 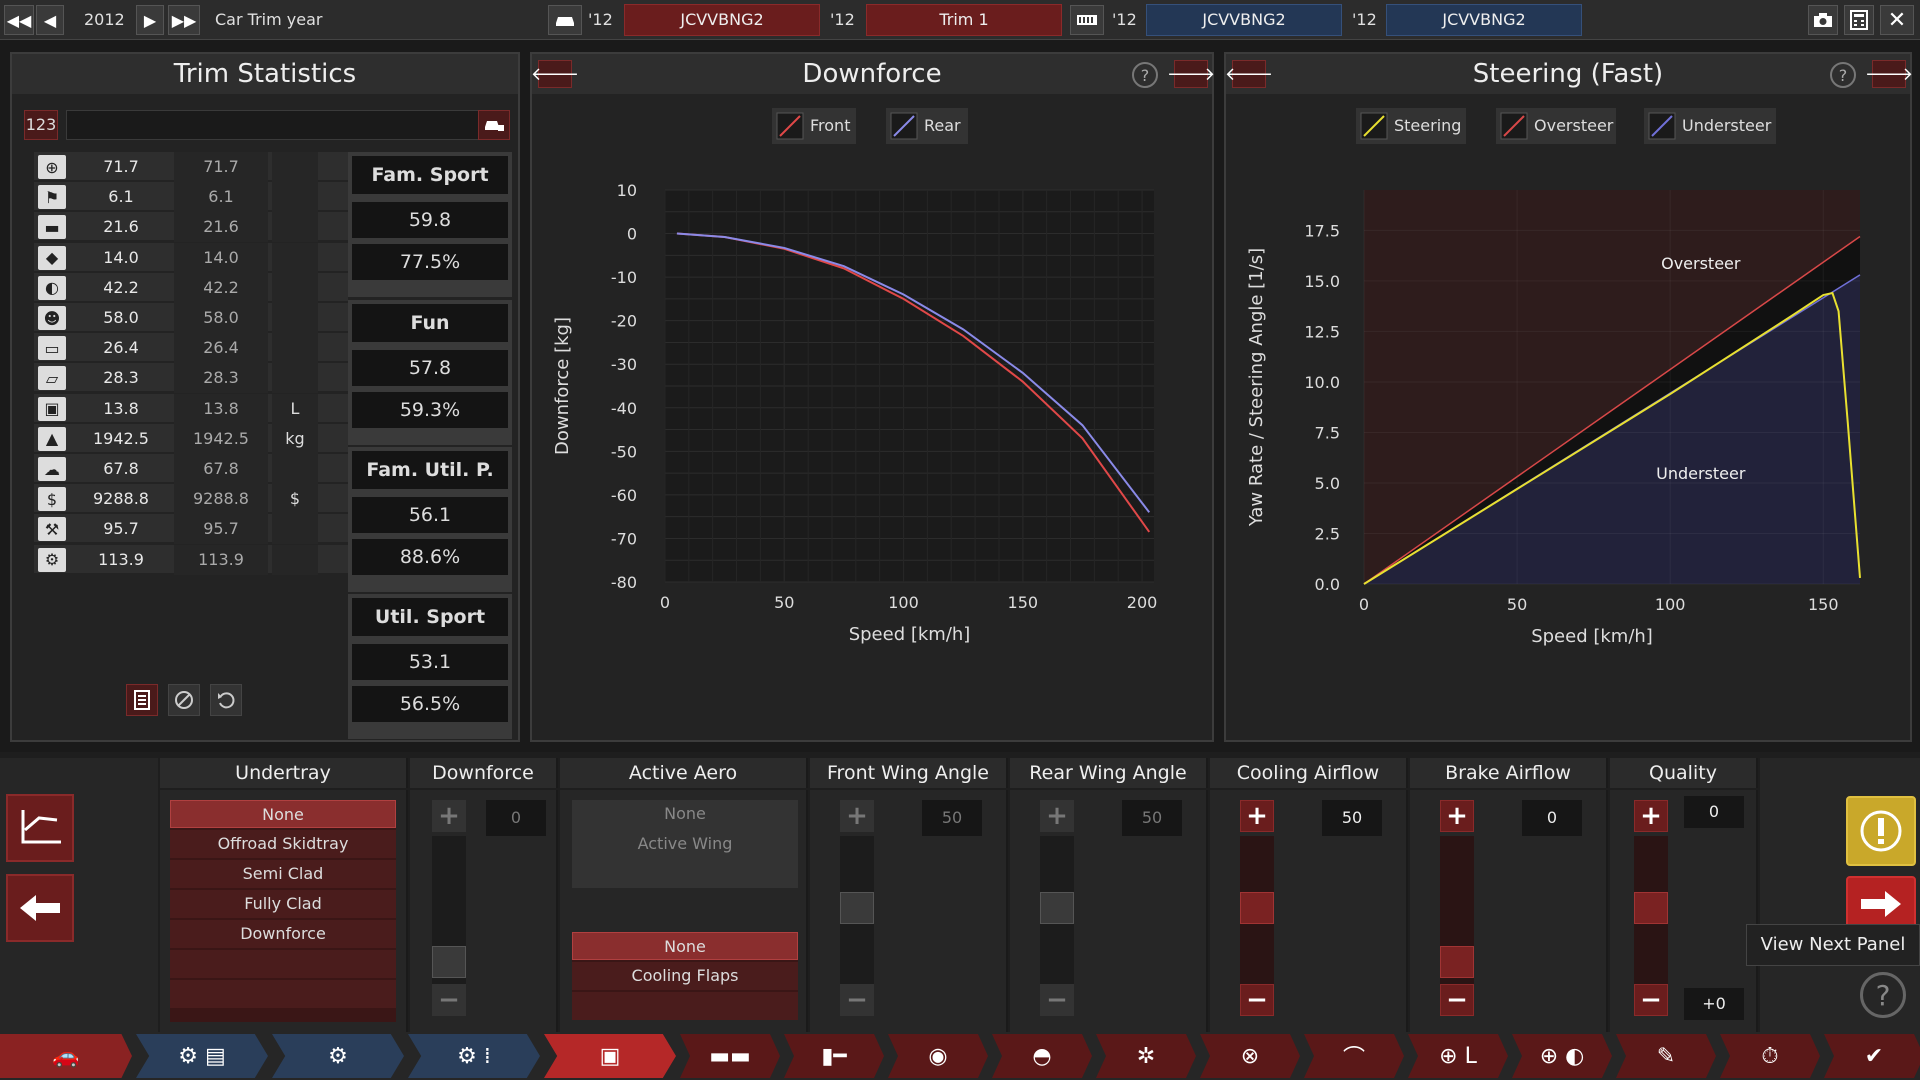 What do you see at coordinates (1823, 20) in the screenshot?
I see `screenshot-button` at bounding box center [1823, 20].